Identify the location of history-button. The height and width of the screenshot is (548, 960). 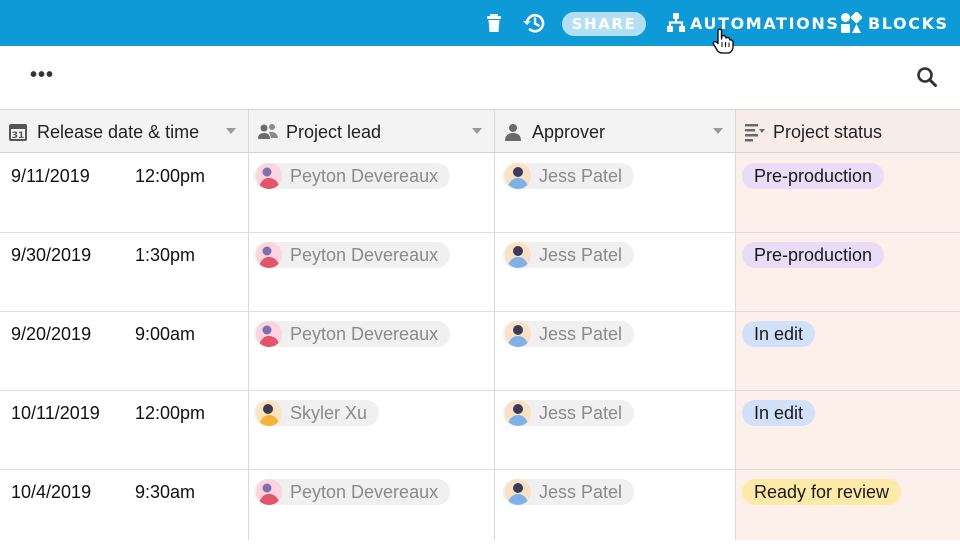
(534, 23).